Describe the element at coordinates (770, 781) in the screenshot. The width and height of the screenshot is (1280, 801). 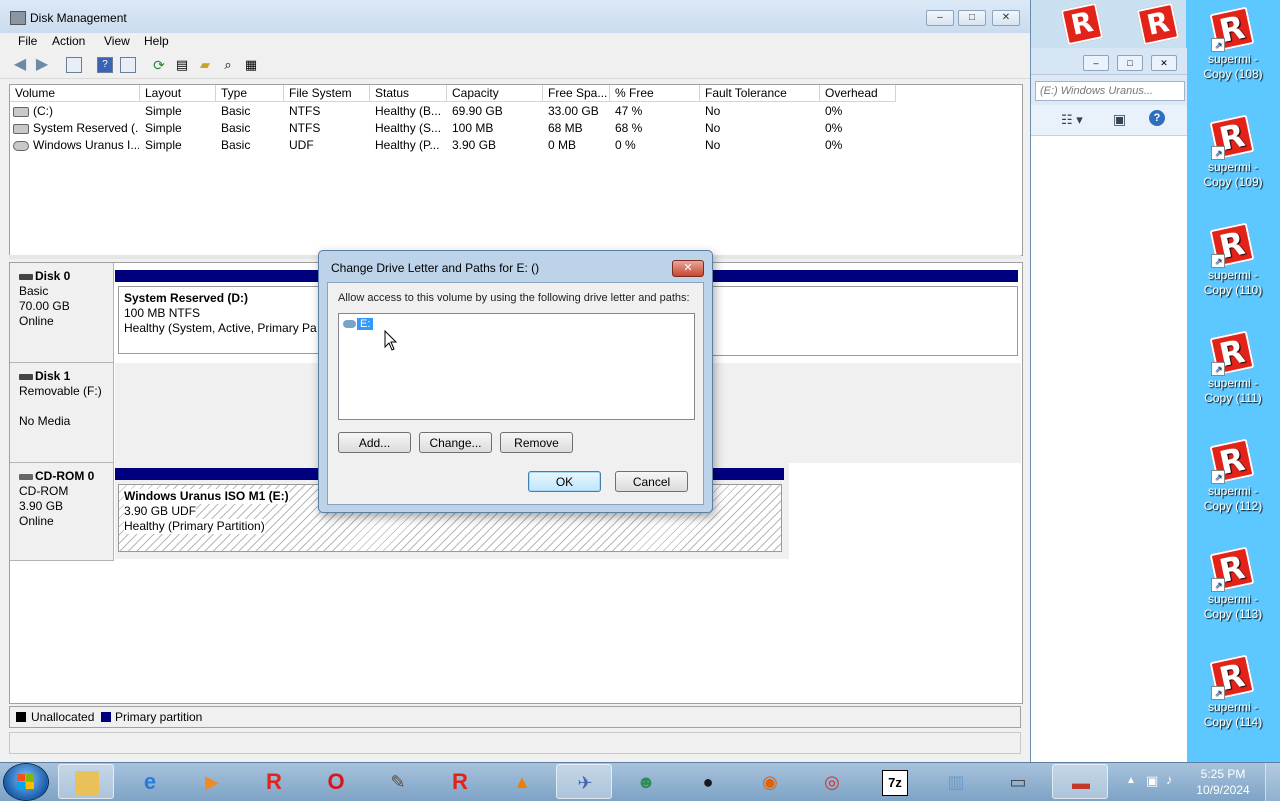
I see `taskbar-firefox: ◉` at that location.